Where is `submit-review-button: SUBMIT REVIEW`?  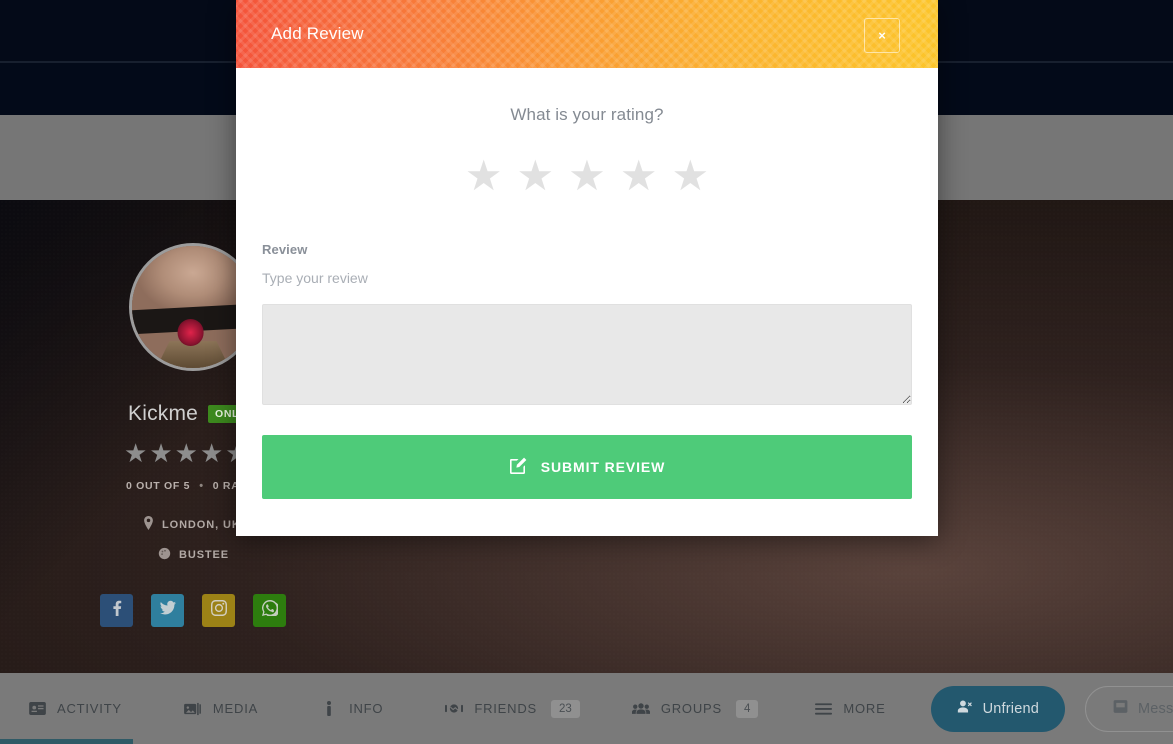 submit-review-button: SUBMIT REVIEW is located at coordinates (587, 467).